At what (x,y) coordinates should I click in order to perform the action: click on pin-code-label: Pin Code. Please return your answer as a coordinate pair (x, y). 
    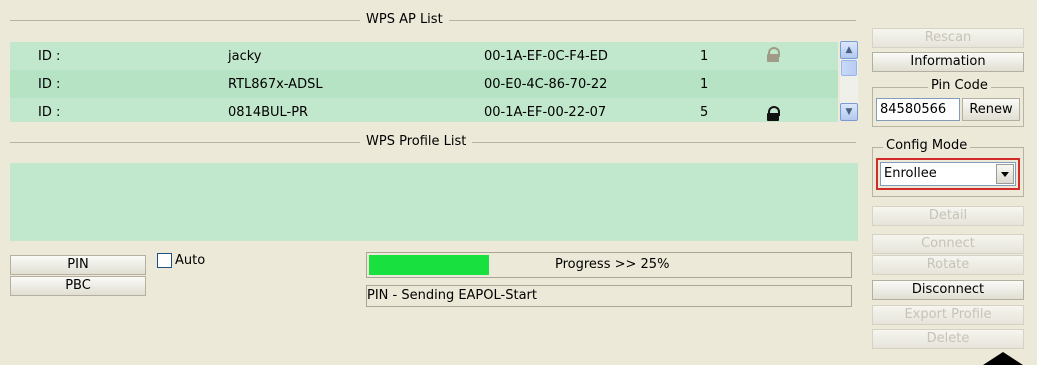
    Looking at the image, I should click on (959, 85).